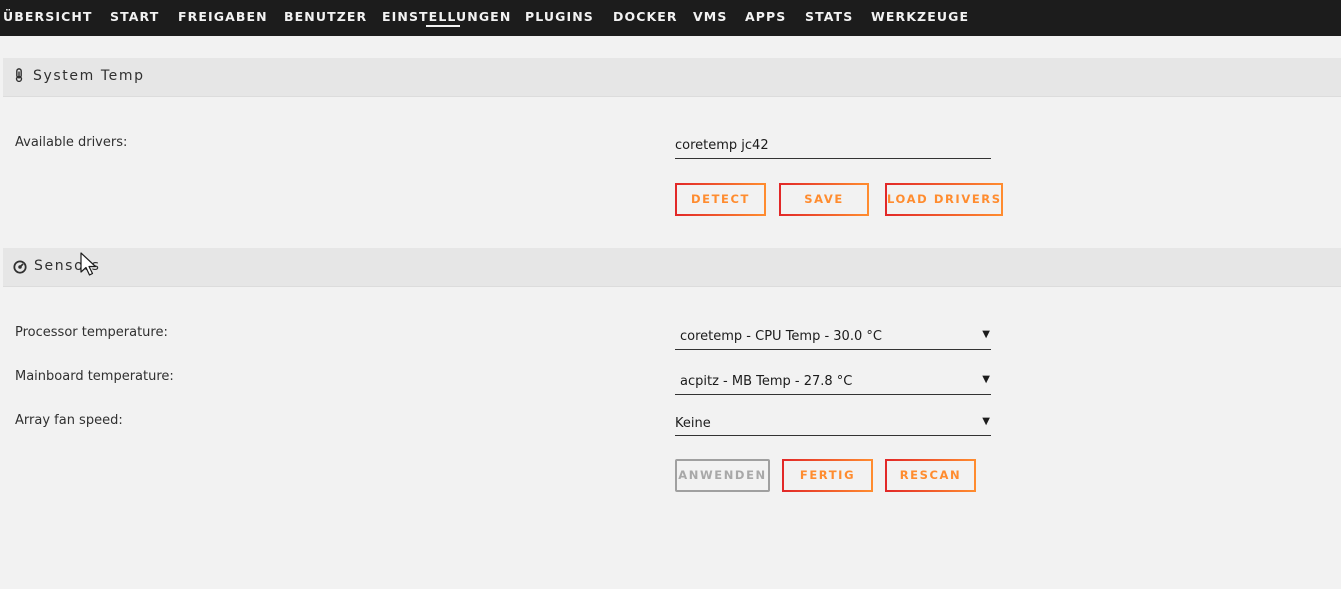 This screenshot has width=1341, height=589. What do you see at coordinates (69, 420) in the screenshot?
I see `array-fan-speed-label: Array fan speed:` at bounding box center [69, 420].